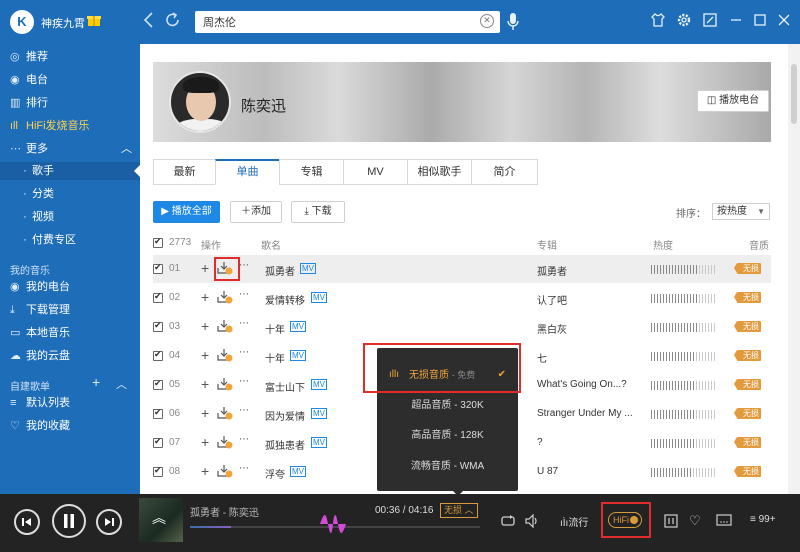 The image size is (800, 552). What do you see at coordinates (82, 217) in the screenshot?
I see `sidebar-subitem-video: · 视频` at bounding box center [82, 217].